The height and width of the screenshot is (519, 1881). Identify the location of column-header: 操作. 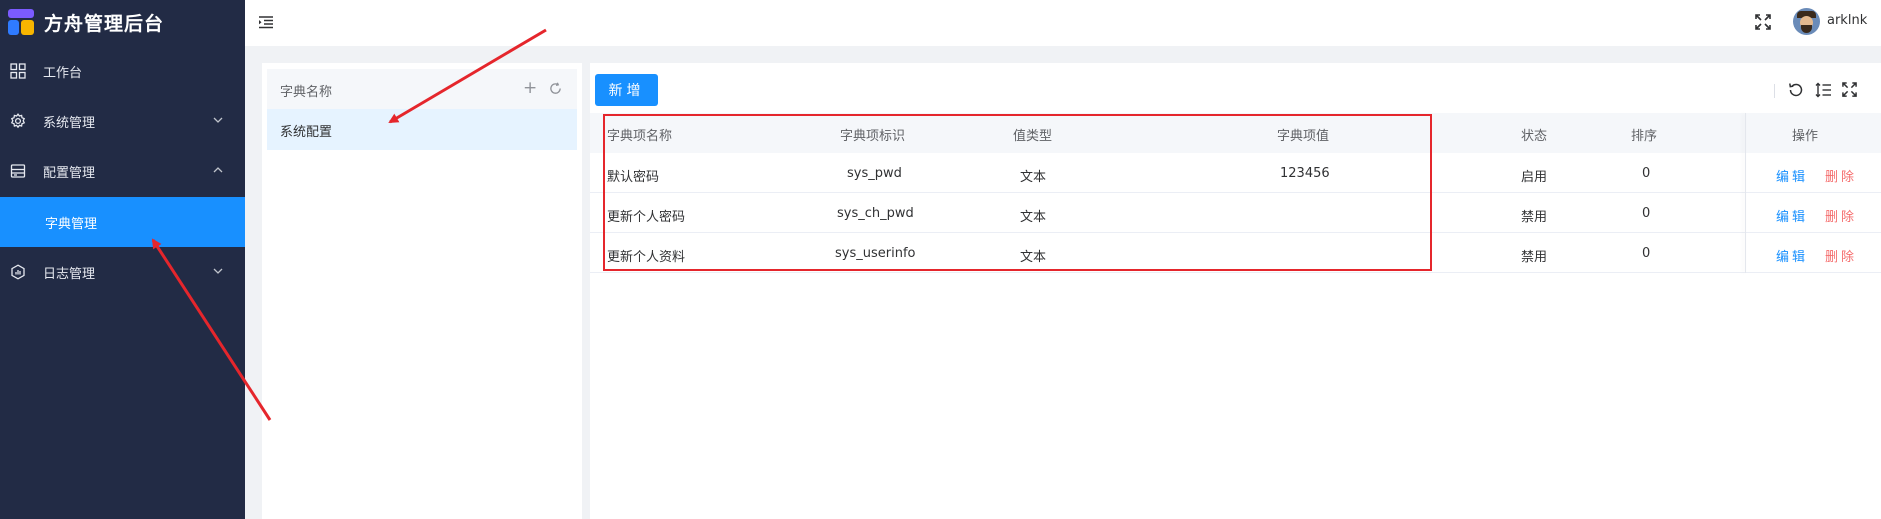
(1805, 136).